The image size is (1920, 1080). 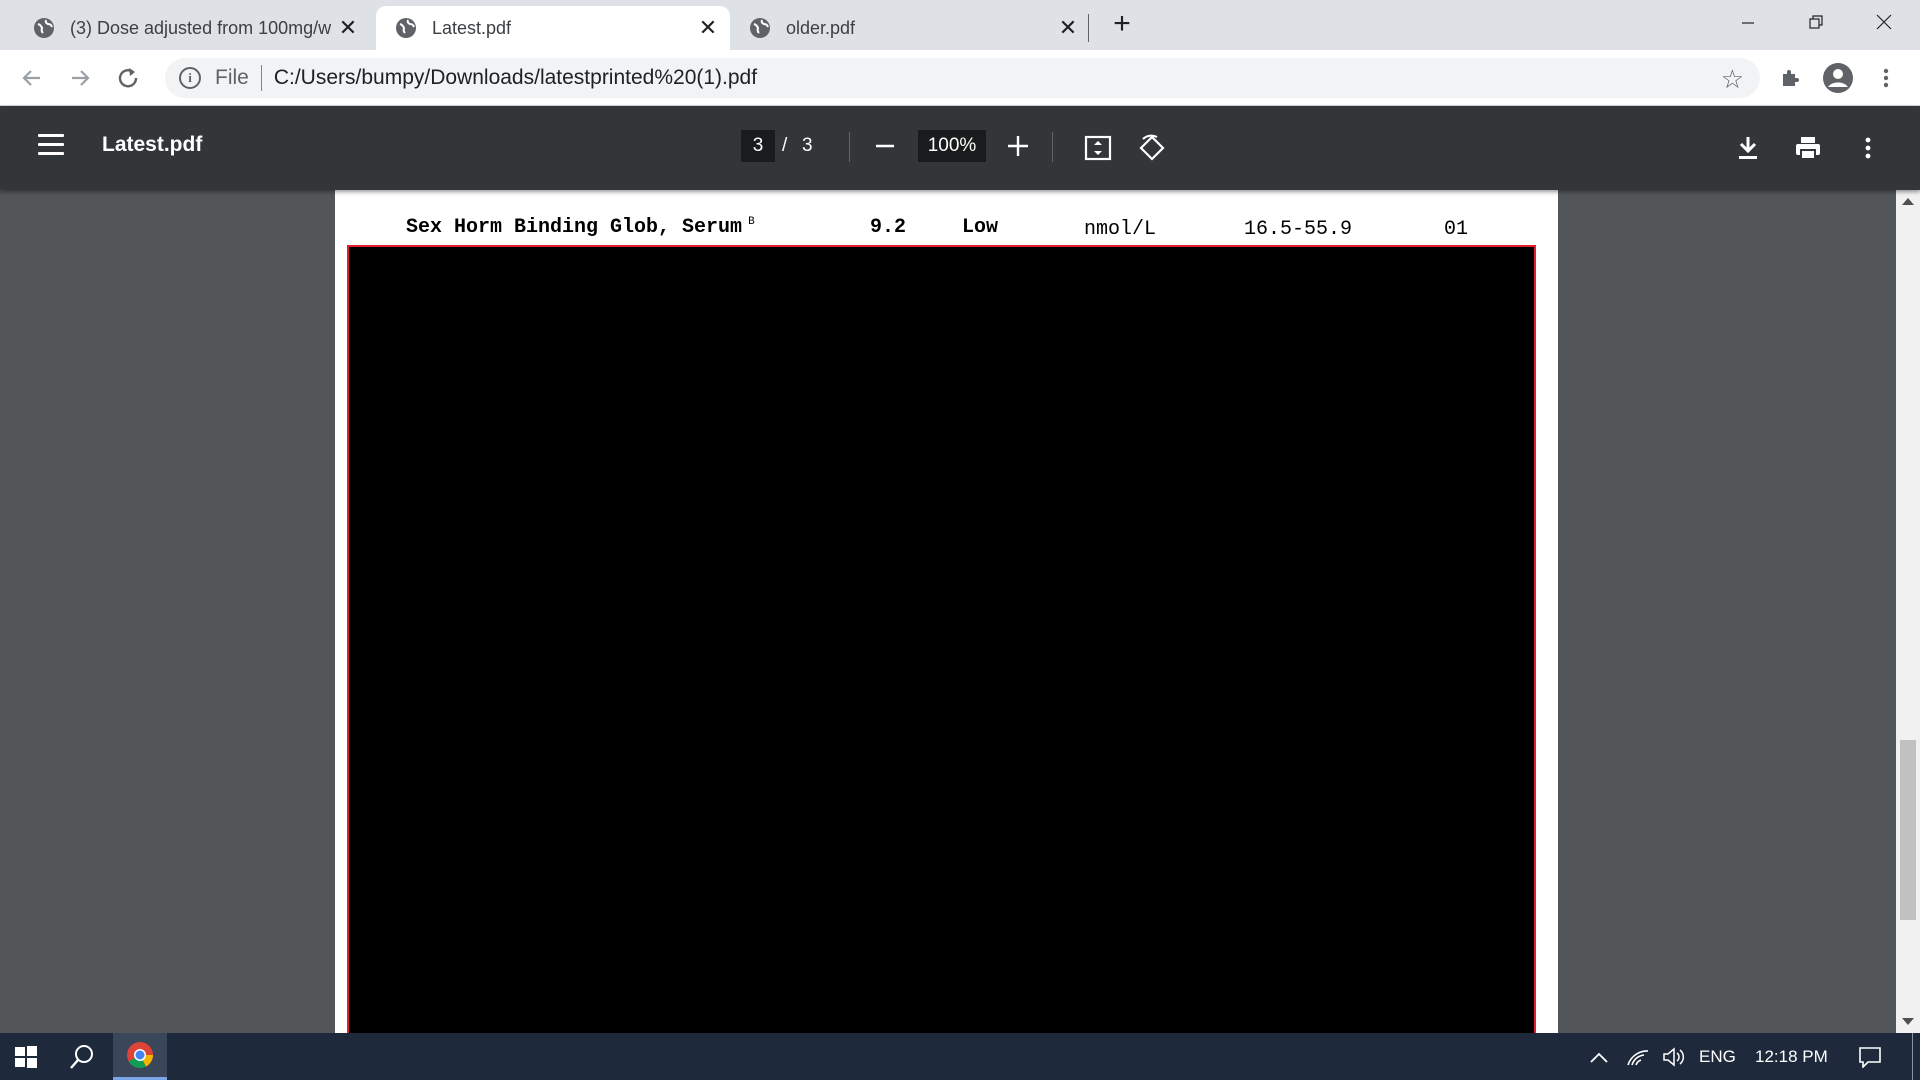 I want to click on minimize-button, so click(x=1748, y=22).